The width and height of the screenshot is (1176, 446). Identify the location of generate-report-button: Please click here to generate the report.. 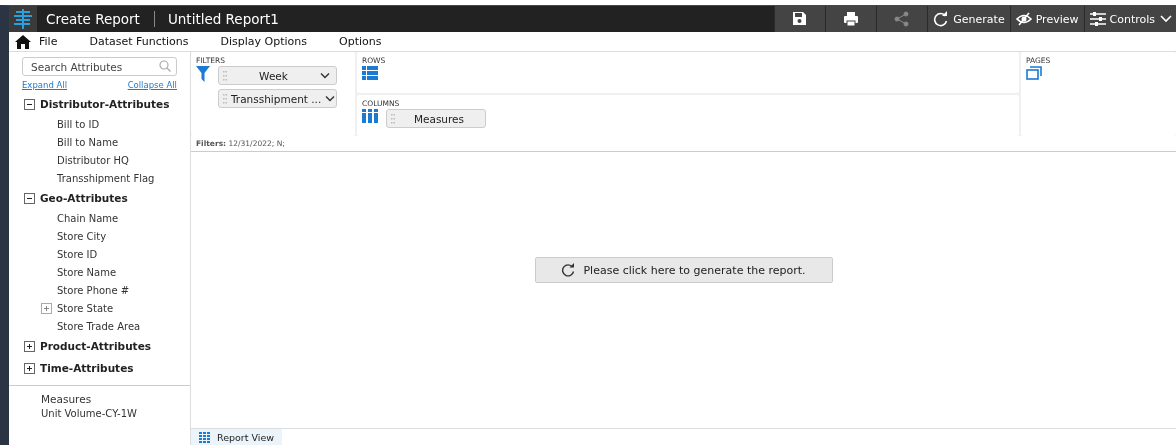
(683, 270).